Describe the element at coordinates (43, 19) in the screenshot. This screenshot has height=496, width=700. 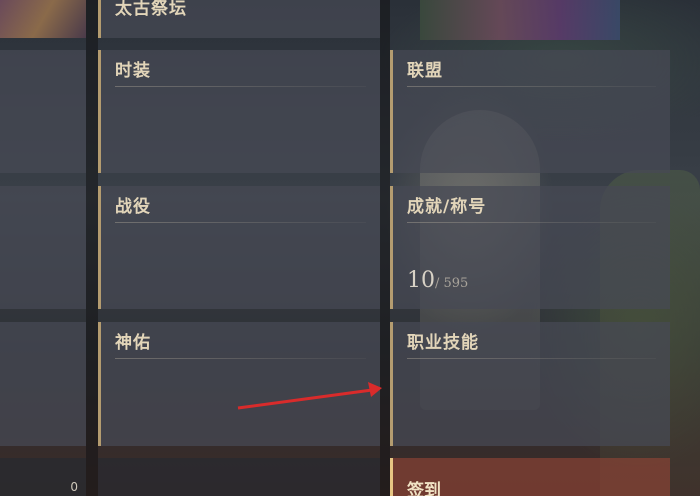
I see `background-art` at that location.